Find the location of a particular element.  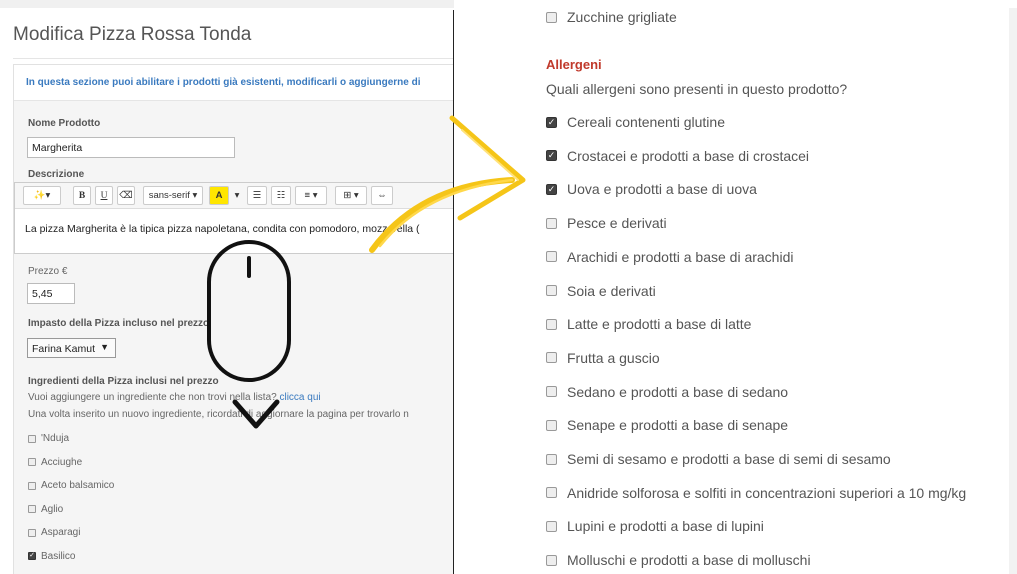

allergen-label: Arachidi e prodotti a base di arachidi is located at coordinates (680, 256).